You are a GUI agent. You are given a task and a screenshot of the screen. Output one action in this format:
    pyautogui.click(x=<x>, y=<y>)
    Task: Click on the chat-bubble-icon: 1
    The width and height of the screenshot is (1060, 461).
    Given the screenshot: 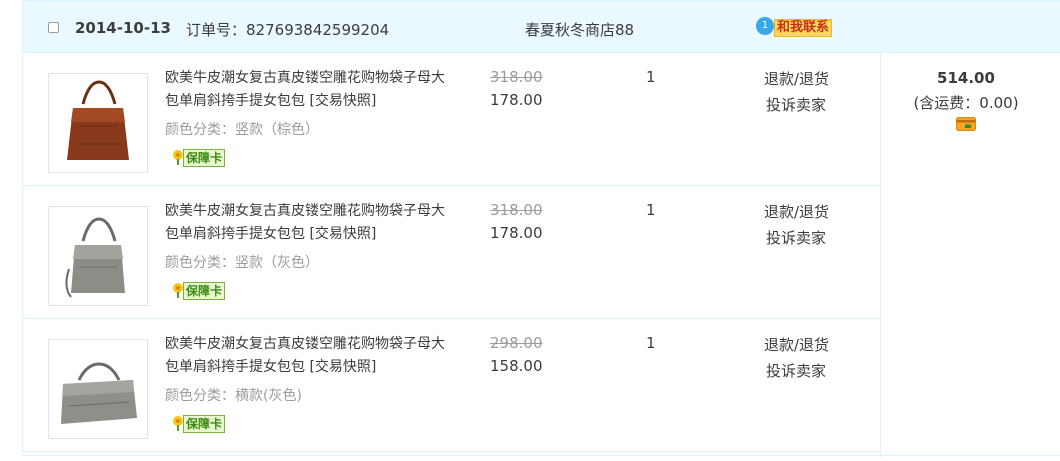 What is the action you would take?
    pyautogui.click(x=765, y=26)
    